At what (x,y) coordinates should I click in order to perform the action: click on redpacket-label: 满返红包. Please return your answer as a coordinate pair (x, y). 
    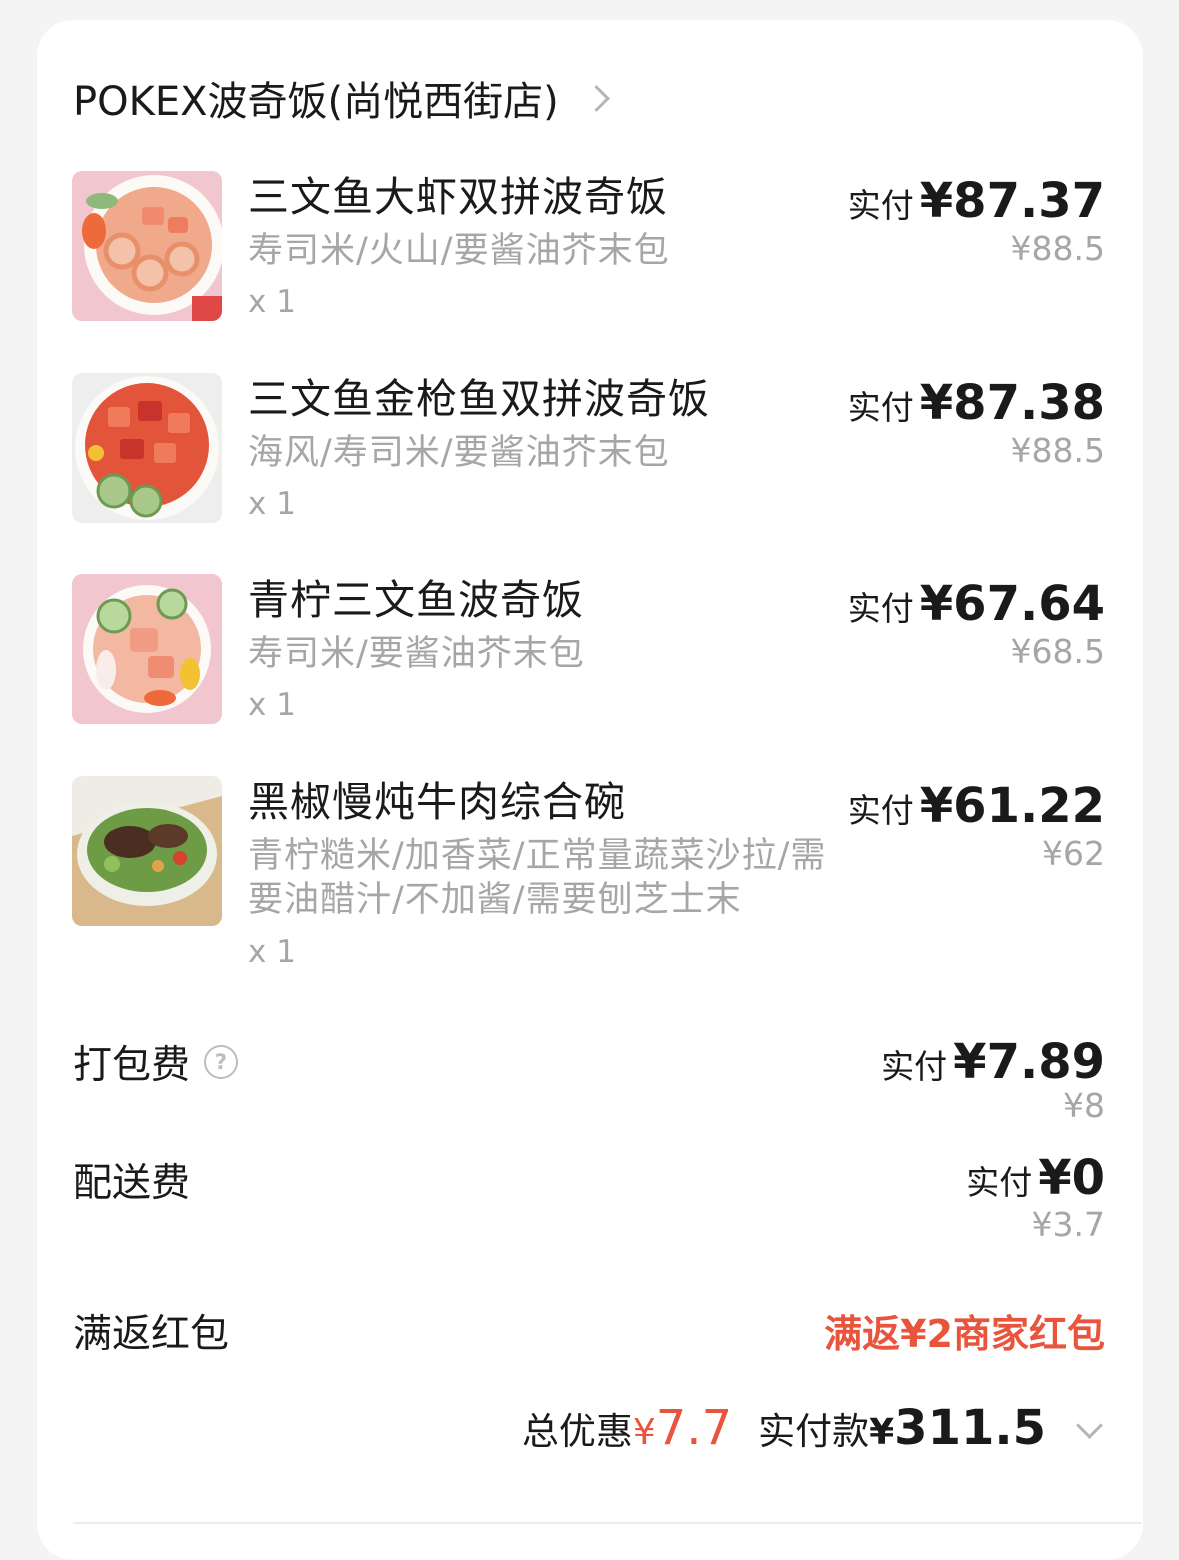
    Looking at the image, I should click on (151, 1331).